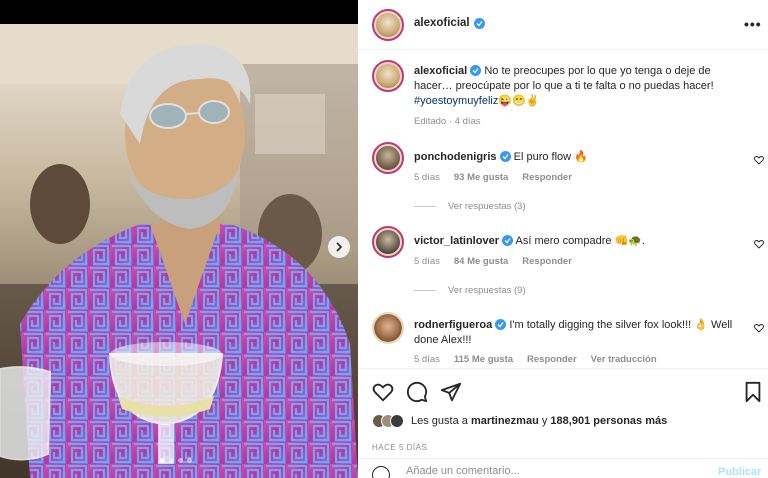  What do you see at coordinates (563, 389) in the screenshot?
I see `post-actions-bar` at bounding box center [563, 389].